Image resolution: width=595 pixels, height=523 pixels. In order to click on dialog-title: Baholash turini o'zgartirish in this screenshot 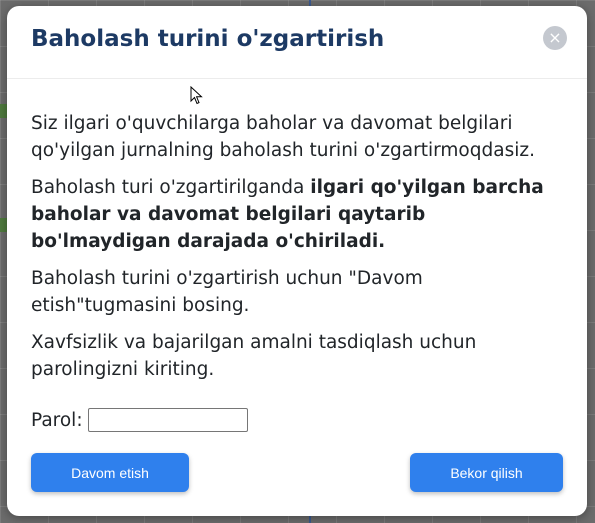, I will do `click(208, 39)`.